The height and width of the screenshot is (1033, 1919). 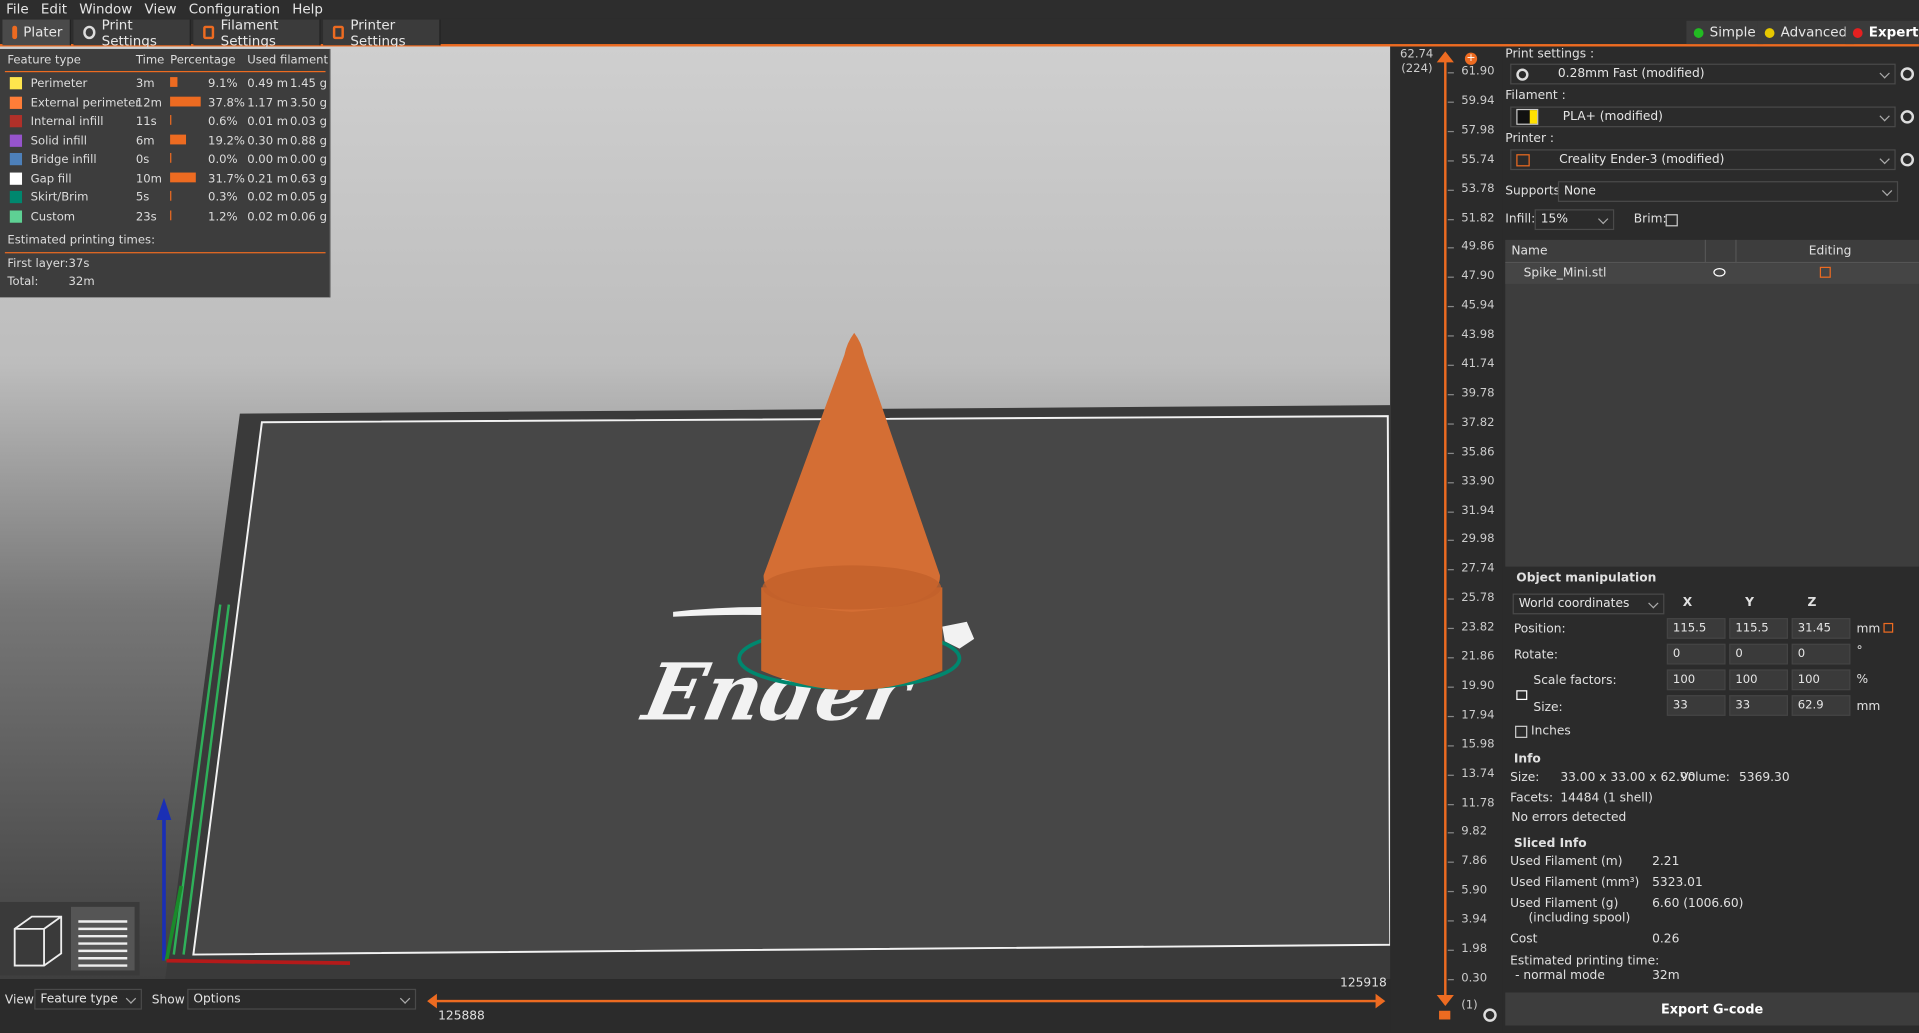 What do you see at coordinates (1474, 949) in the screenshot?
I see `layer-tick-label: 1.98` at bounding box center [1474, 949].